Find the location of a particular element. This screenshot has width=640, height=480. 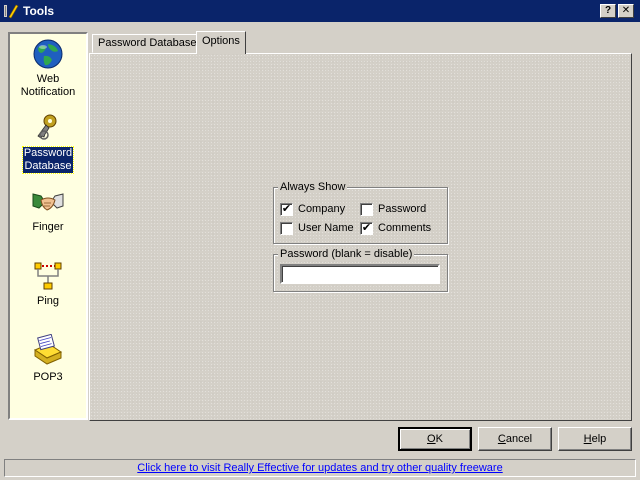

title-bar is located at coordinates (320, 11).